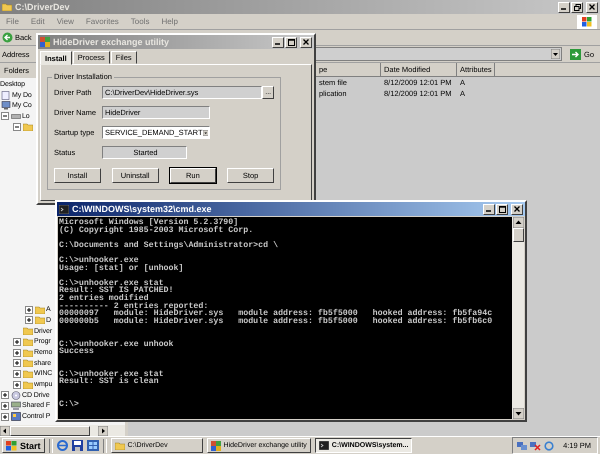  What do you see at coordinates (142, 209) in the screenshot?
I see `window-title: C:\WINDOWS\system32\cmd.exe` at bounding box center [142, 209].